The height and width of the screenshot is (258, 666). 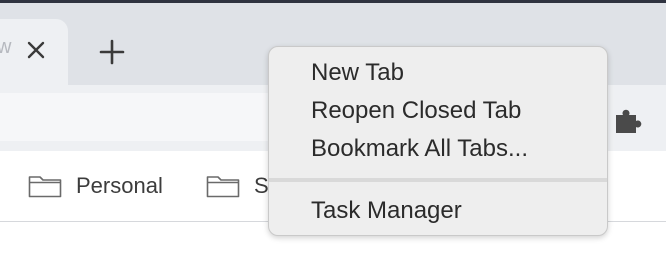 What do you see at coordinates (357, 73) in the screenshot?
I see `menu-item-new-tab: New Tab` at bounding box center [357, 73].